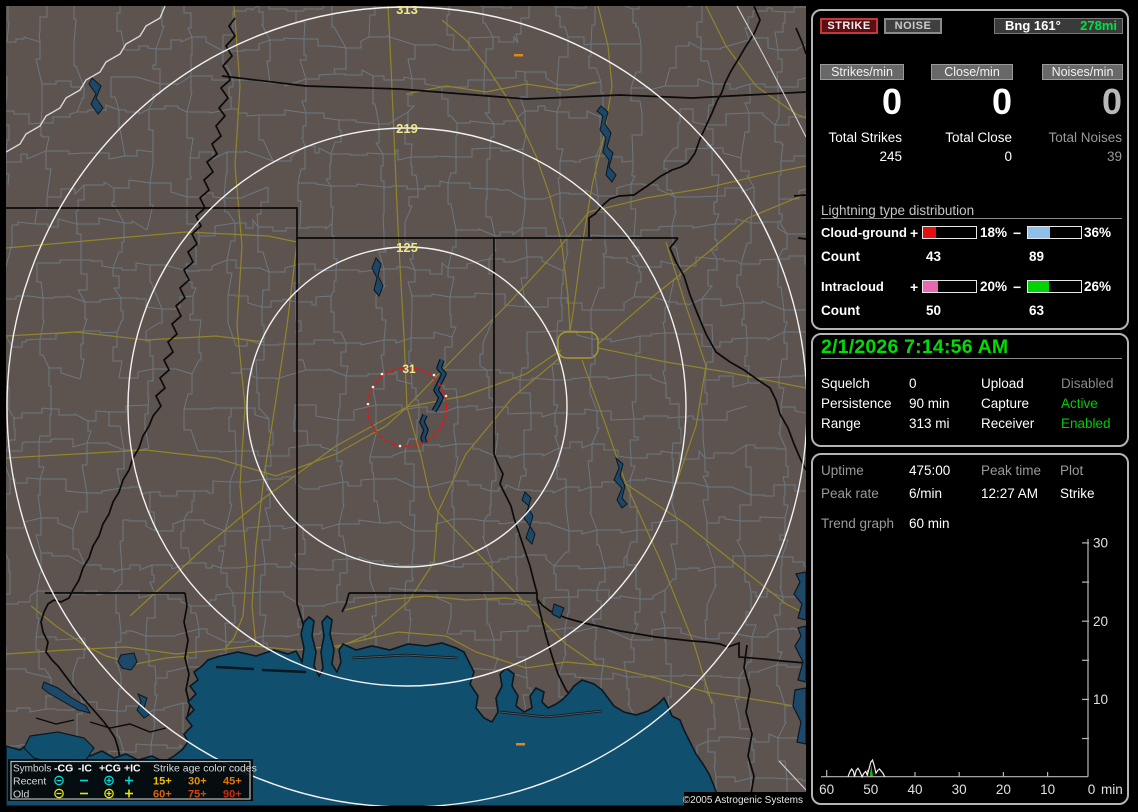  Describe the element at coordinates (85, 769) in the screenshot. I see `svg-text: -IC` at that location.